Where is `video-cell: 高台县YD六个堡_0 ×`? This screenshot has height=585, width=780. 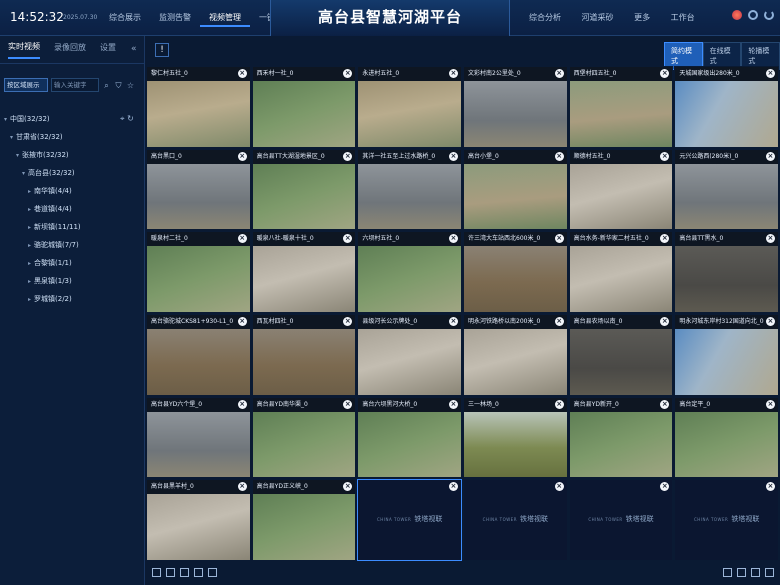 video-cell: 高台县YD六个堡_0 × is located at coordinates (198, 437).